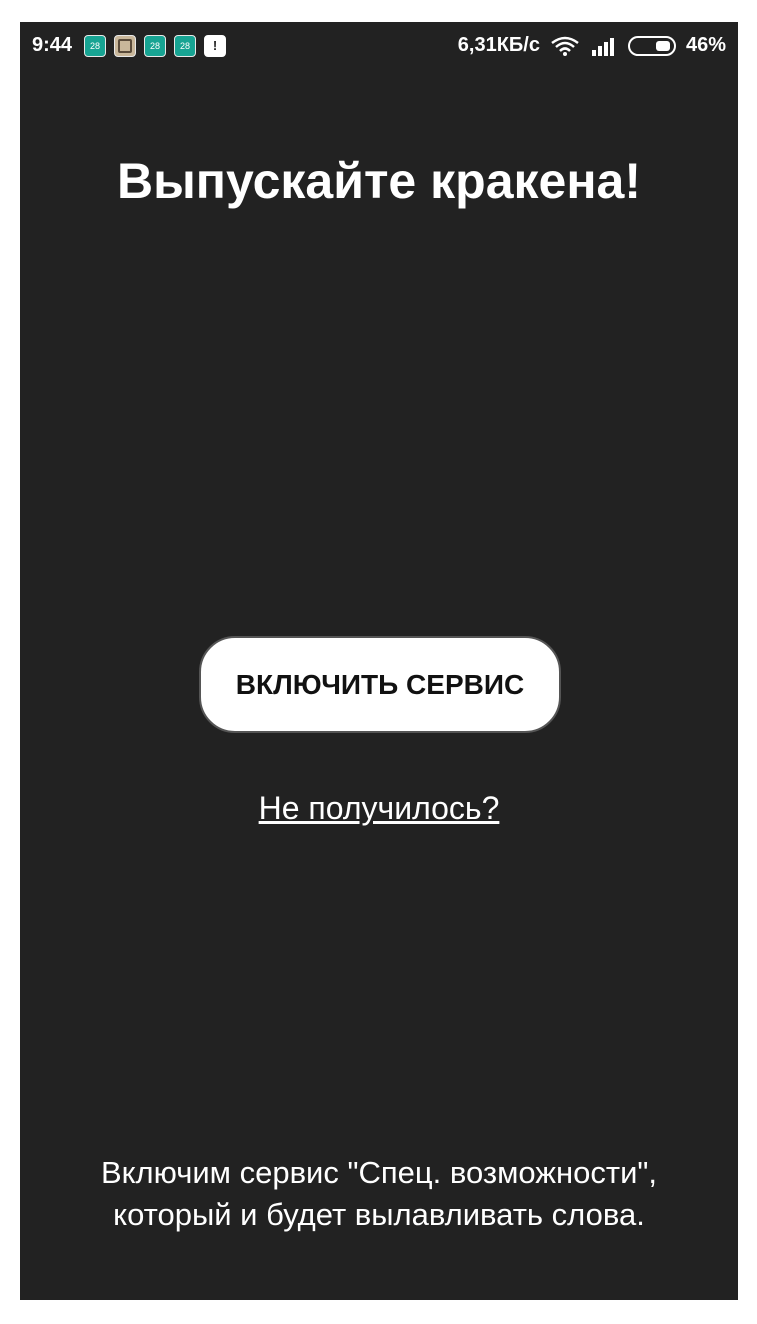 The width and height of the screenshot is (757, 1324). Describe the element at coordinates (565, 46) in the screenshot. I see `wifi-icon` at that location.